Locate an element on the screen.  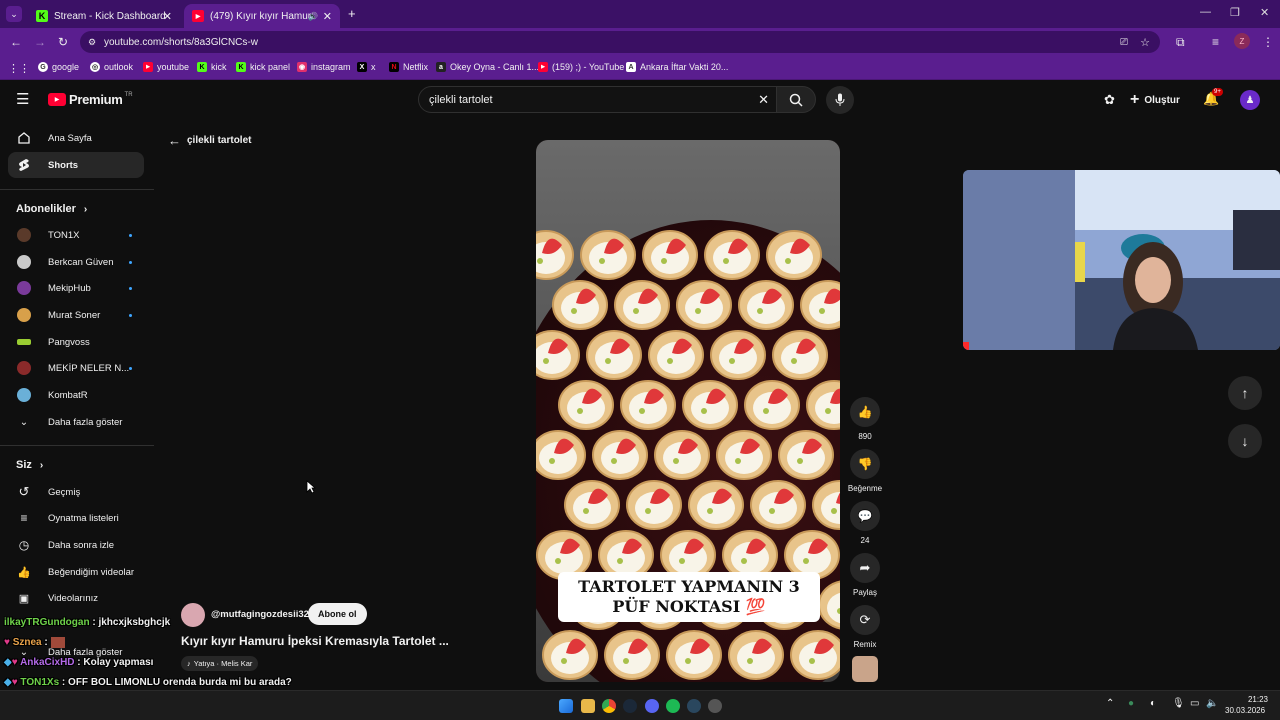
search-button is located at coordinates (796, 99).